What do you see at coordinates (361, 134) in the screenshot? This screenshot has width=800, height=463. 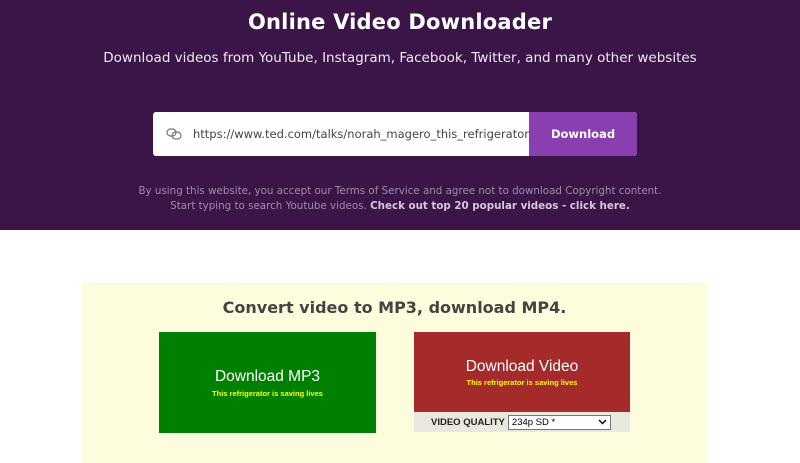 I see `url-input` at bounding box center [361, 134].